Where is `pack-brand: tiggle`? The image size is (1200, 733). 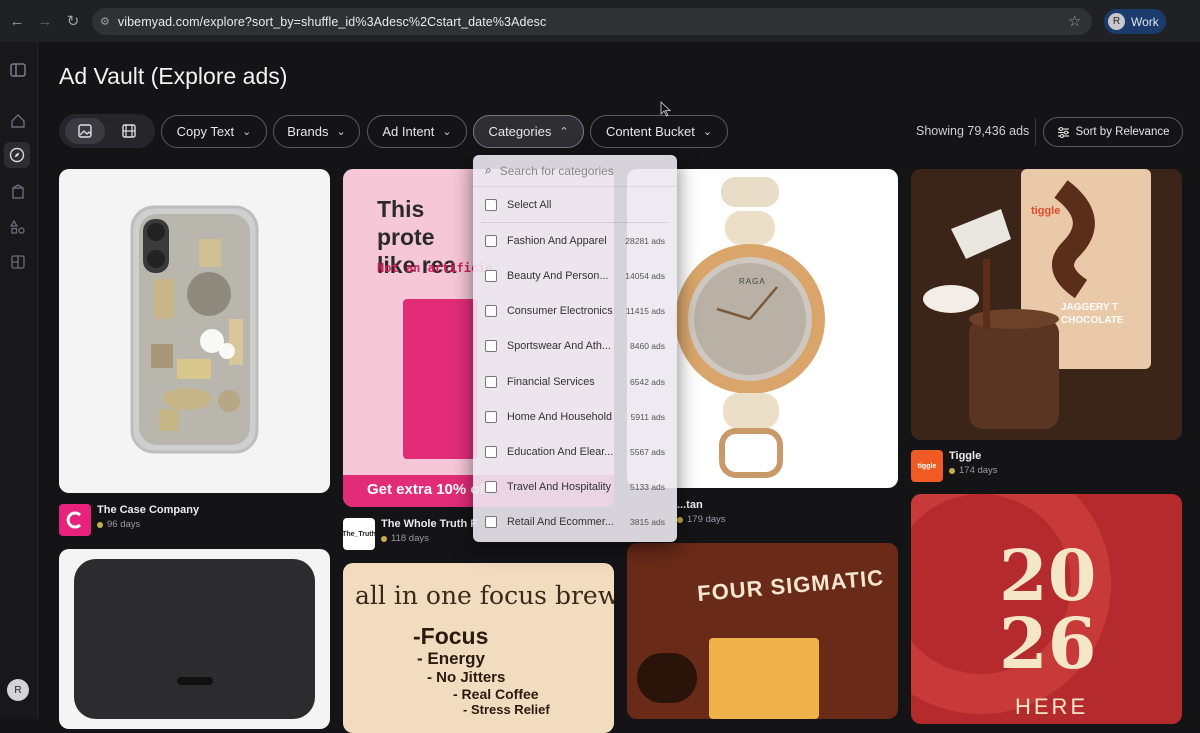
pack-brand: tiggle is located at coordinates (1046, 211).